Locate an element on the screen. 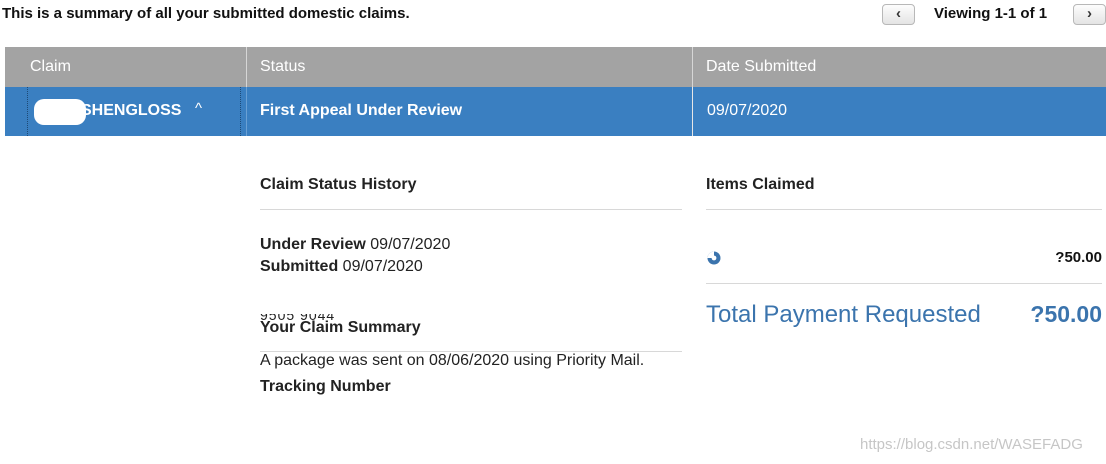  chevron-up-icon: ^ is located at coordinates (198, 108).